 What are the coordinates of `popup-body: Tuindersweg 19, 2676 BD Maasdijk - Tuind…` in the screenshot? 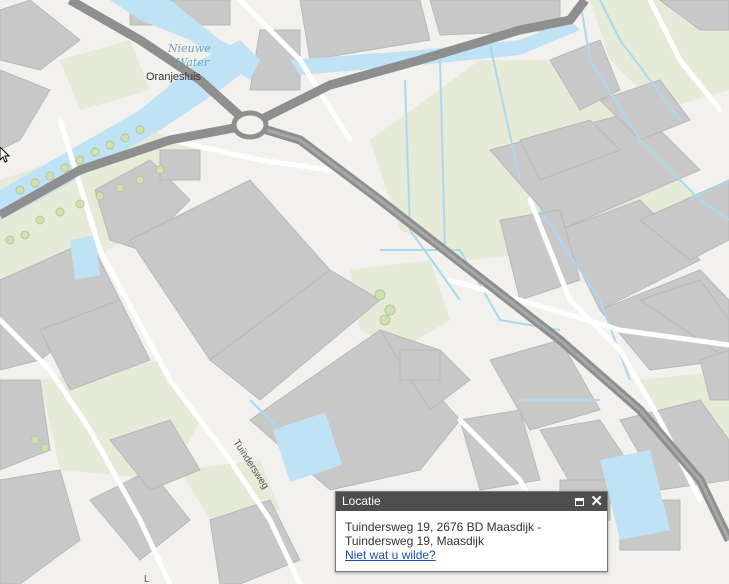 It's located at (471, 536).